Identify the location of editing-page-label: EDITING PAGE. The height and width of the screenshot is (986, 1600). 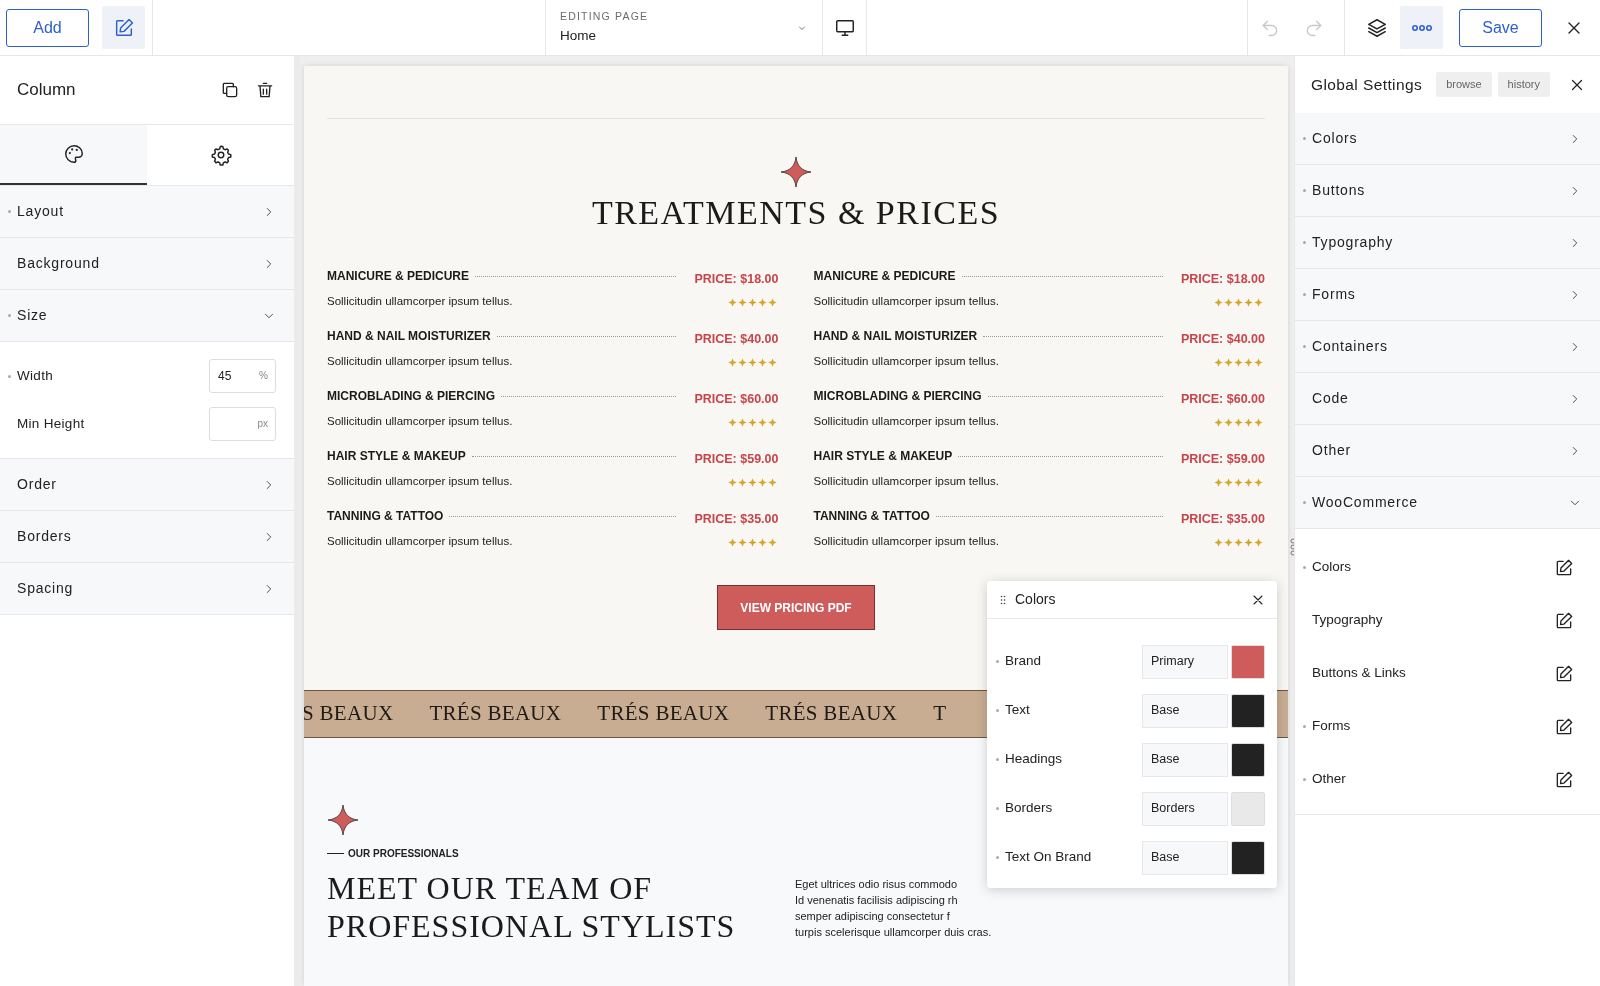
(604, 16).